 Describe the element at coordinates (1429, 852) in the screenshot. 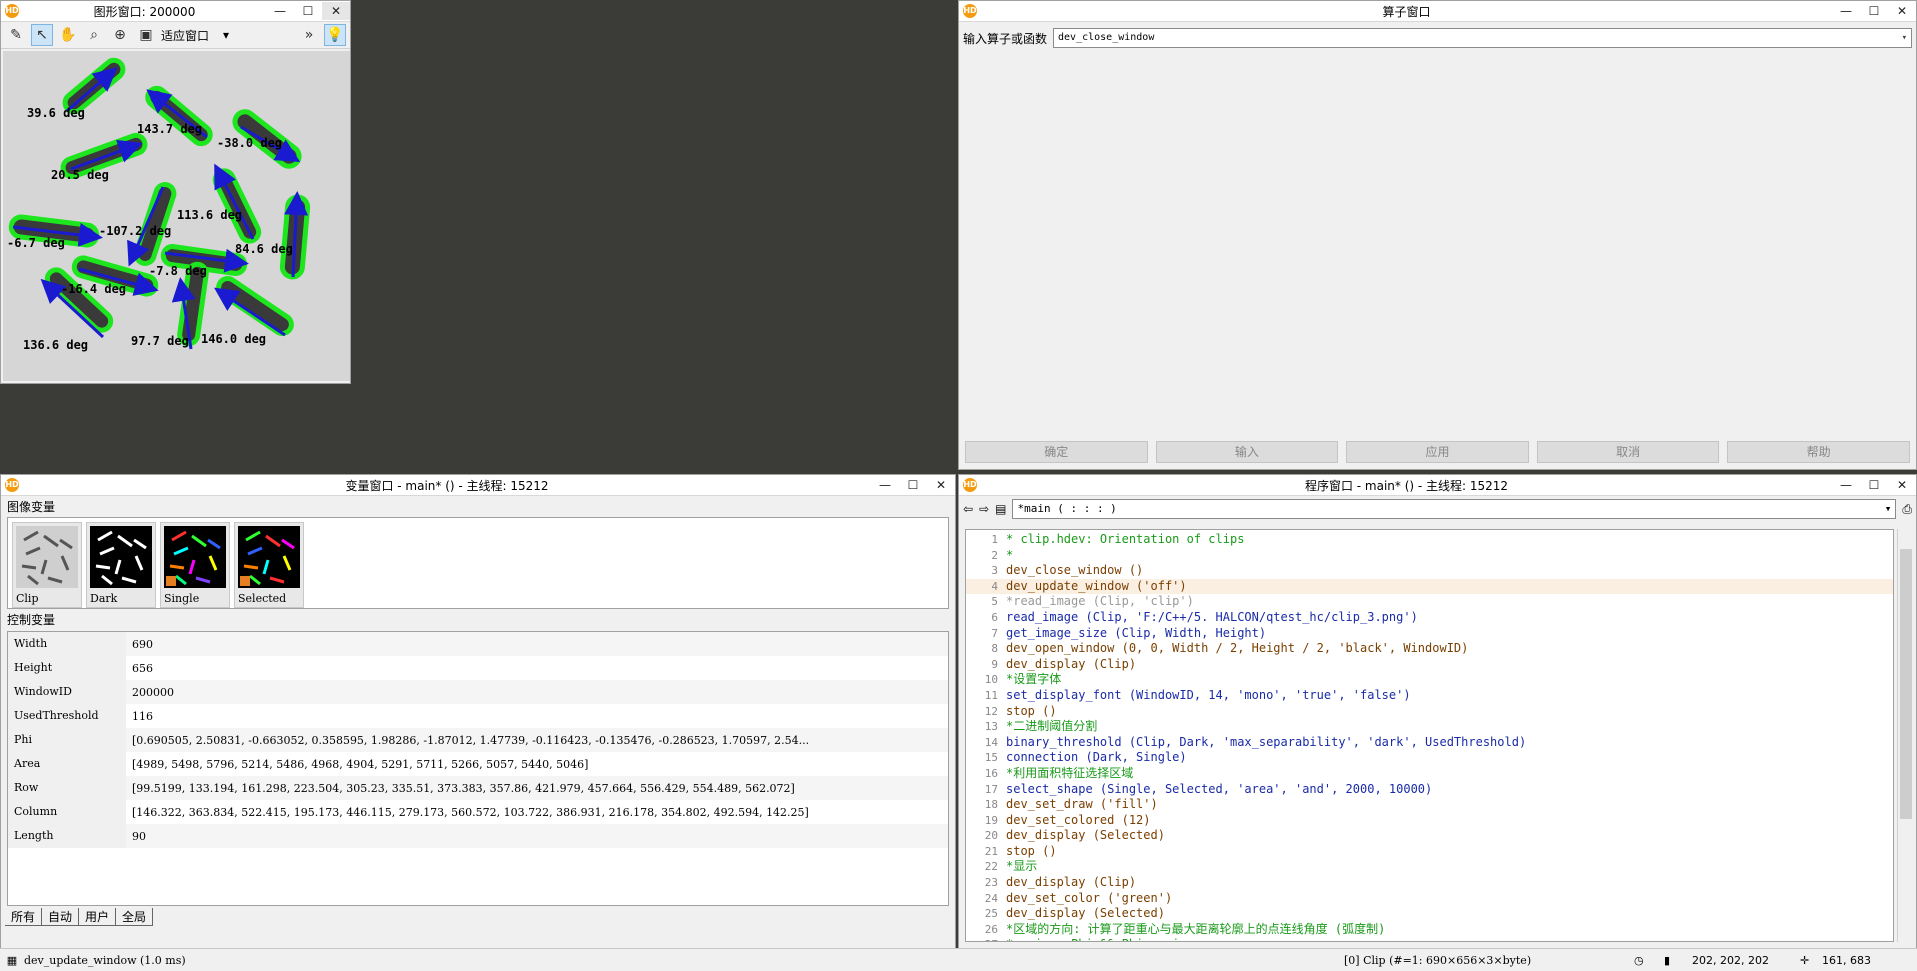

I see `code-line: 21 stop ()` at that location.